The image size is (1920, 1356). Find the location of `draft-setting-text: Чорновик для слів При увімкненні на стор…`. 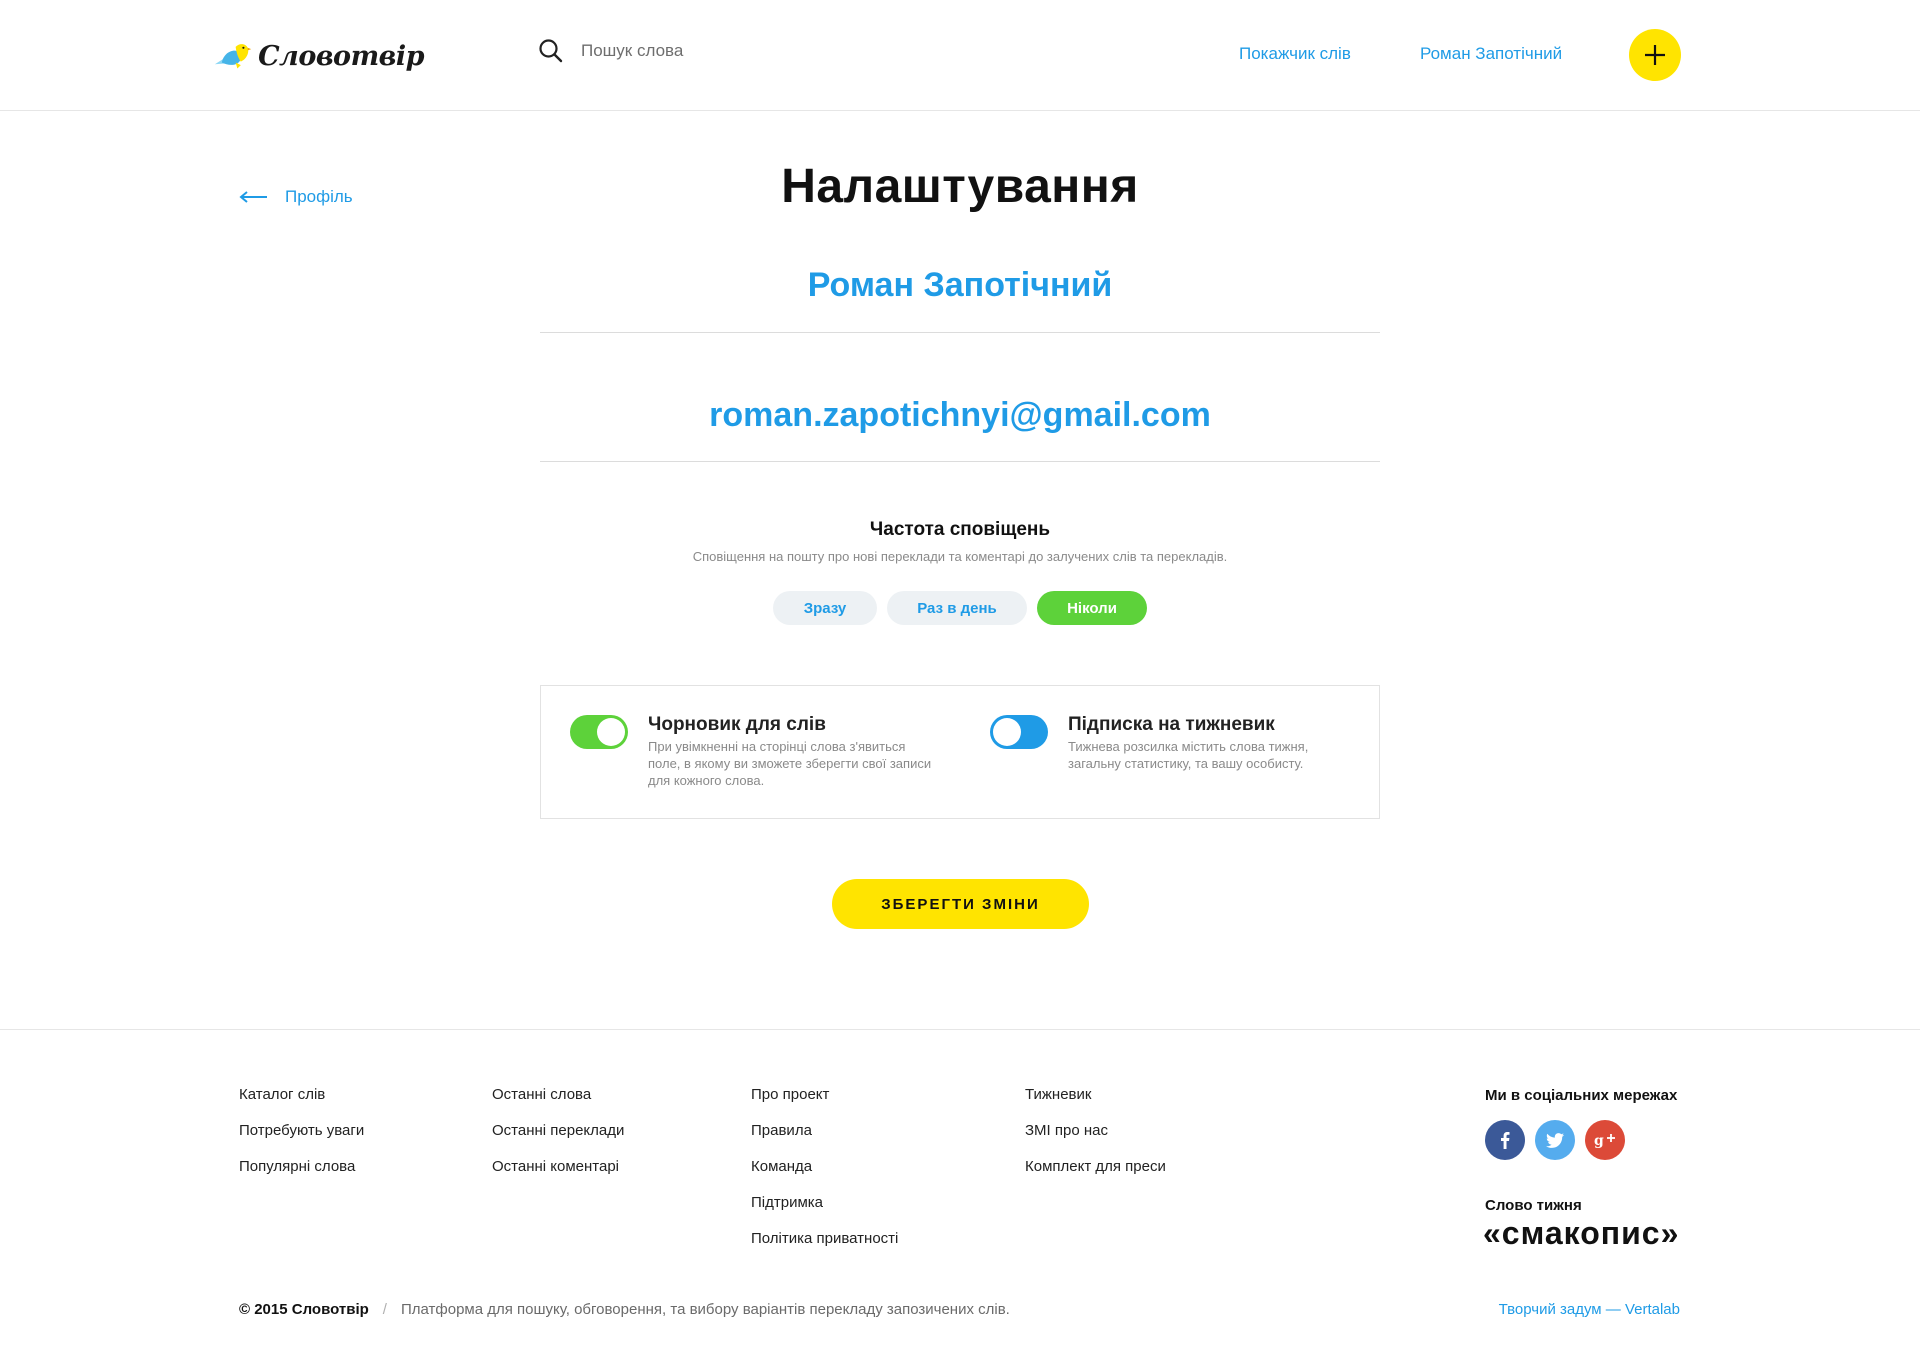

draft-setting-text: Чорновик для слів При увімкненні на стор… is located at coordinates (793, 751).